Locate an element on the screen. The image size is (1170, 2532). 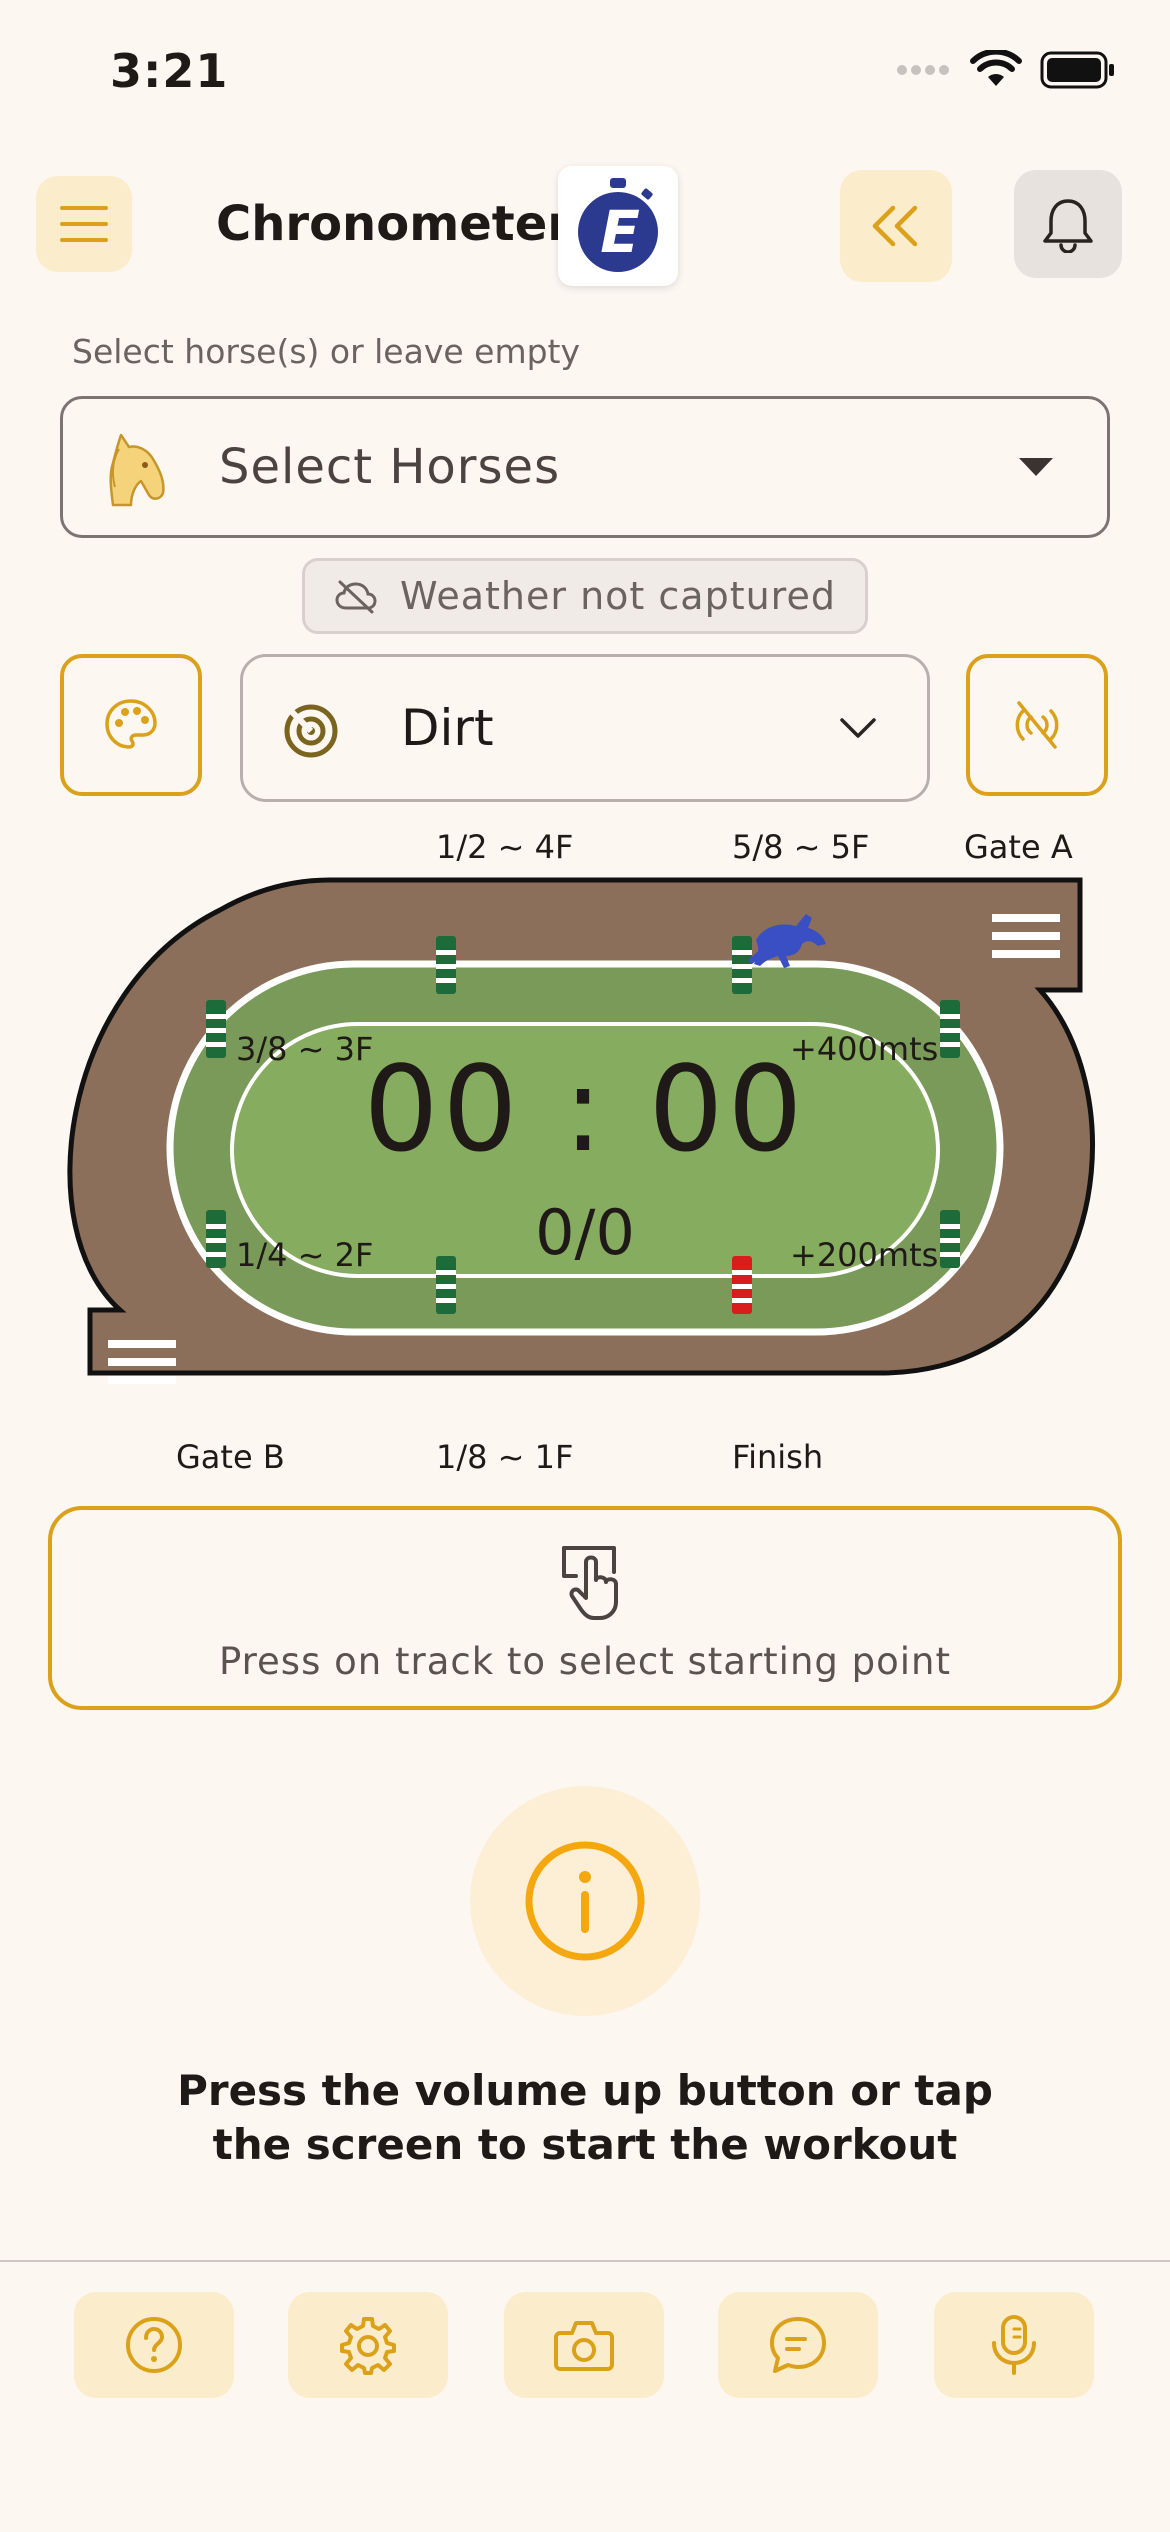
tap-gesture-icon is located at coordinates (590, 1583).